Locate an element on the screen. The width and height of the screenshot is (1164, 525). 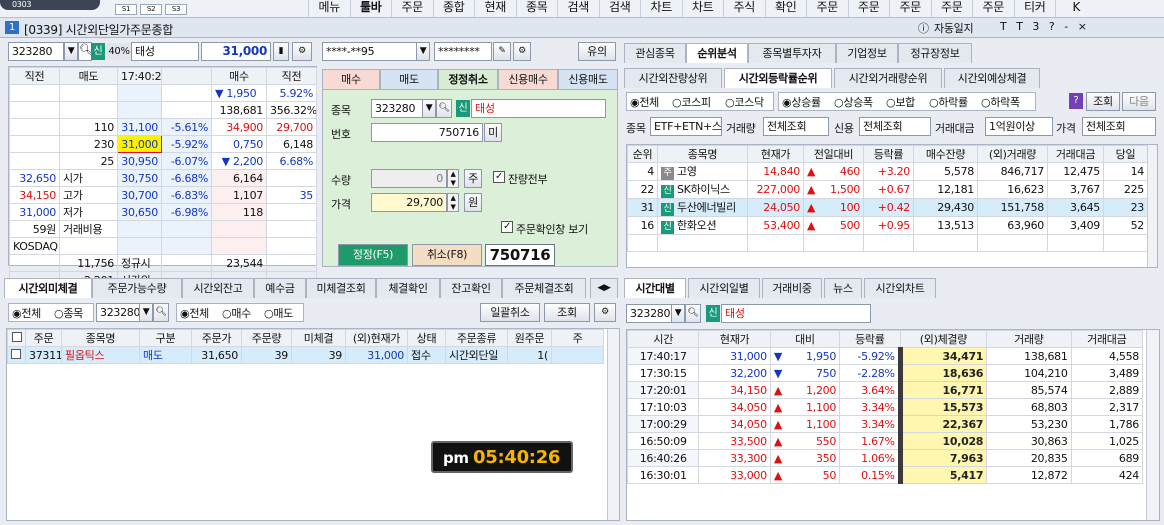
tab-unfilled-query: 미체결조회 is located at coordinates (341, 288).